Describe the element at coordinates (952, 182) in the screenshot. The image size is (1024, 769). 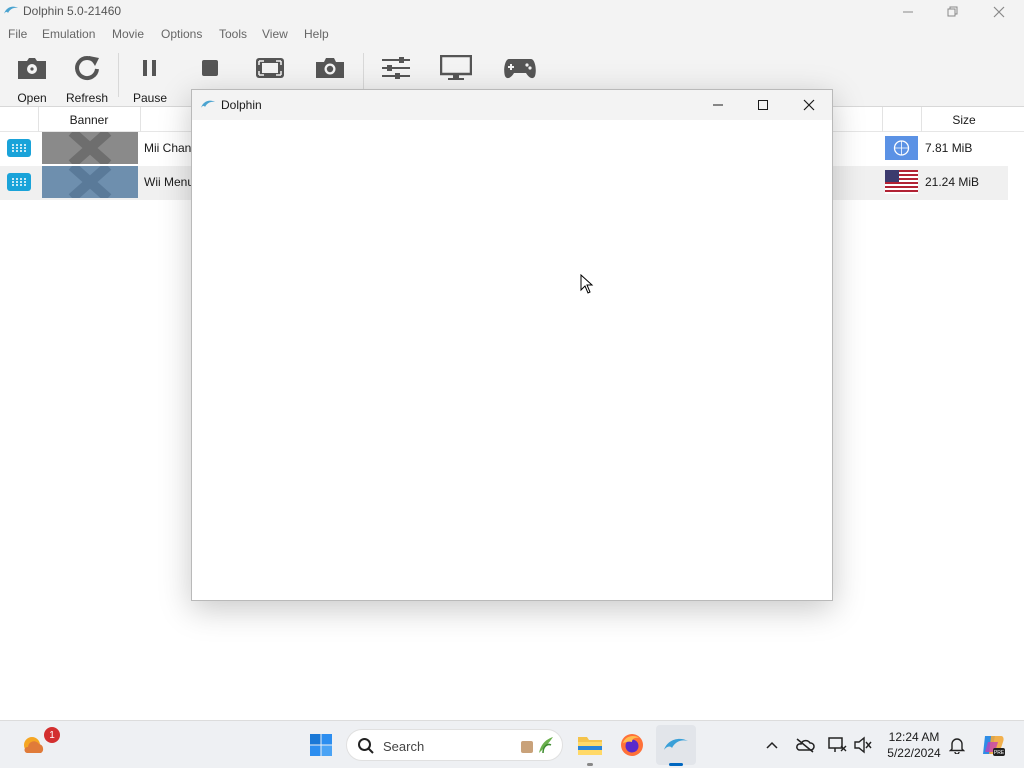
I see `game-size: 21.24 MiB` at that location.